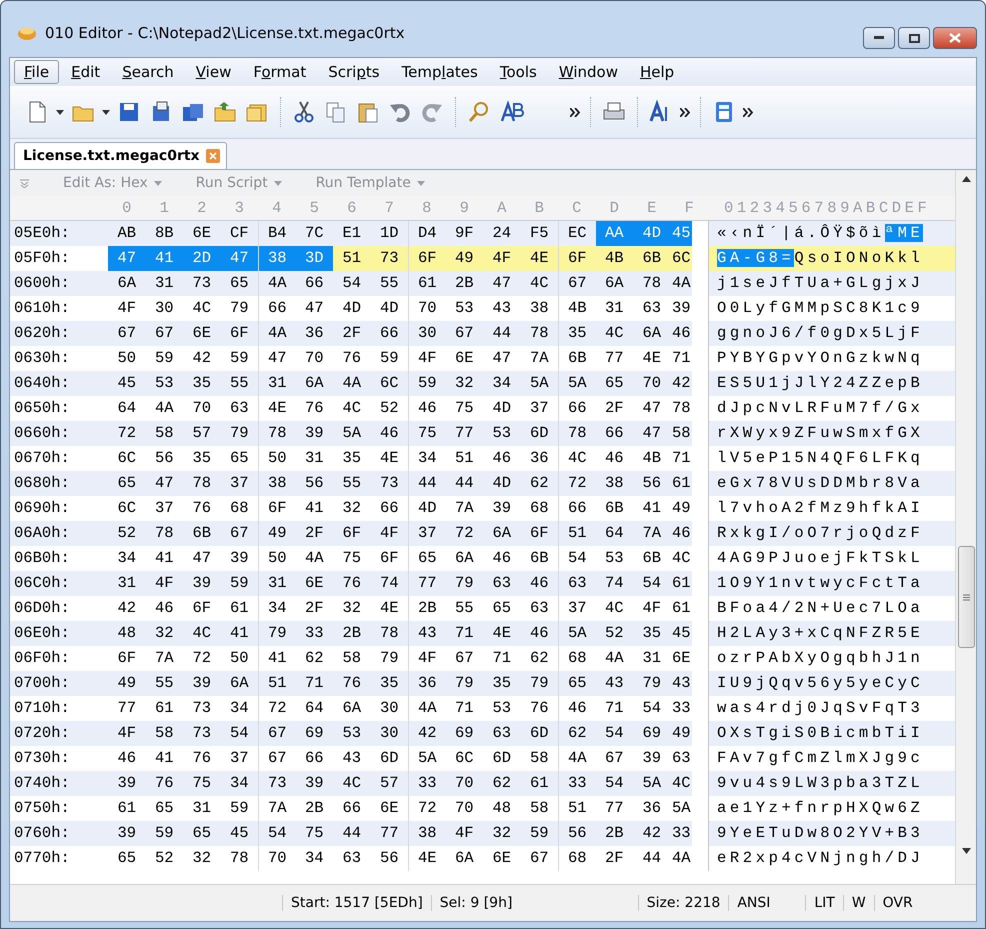  Describe the element at coordinates (164, 833) in the screenshot. I see `hex-byte: 59` at that location.